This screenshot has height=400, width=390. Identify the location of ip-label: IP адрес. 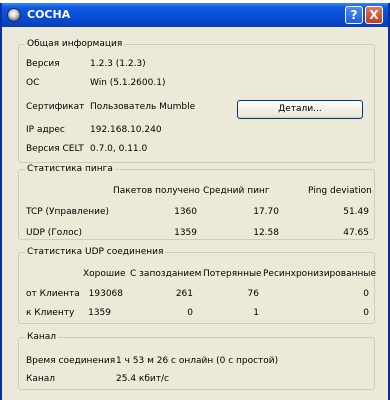
(45, 130).